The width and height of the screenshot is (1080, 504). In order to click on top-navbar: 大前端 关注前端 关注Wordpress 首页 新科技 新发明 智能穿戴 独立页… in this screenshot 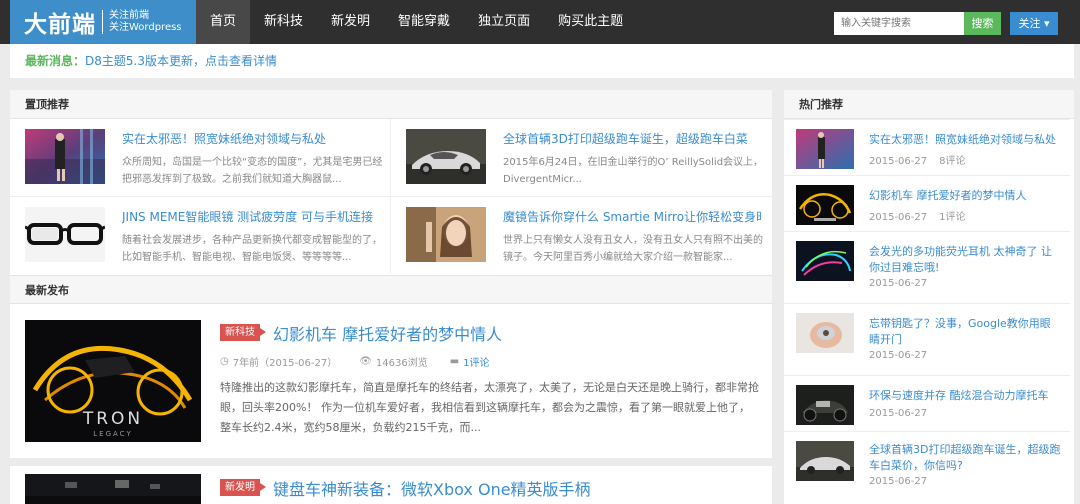, I will do `click(540, 22)`.